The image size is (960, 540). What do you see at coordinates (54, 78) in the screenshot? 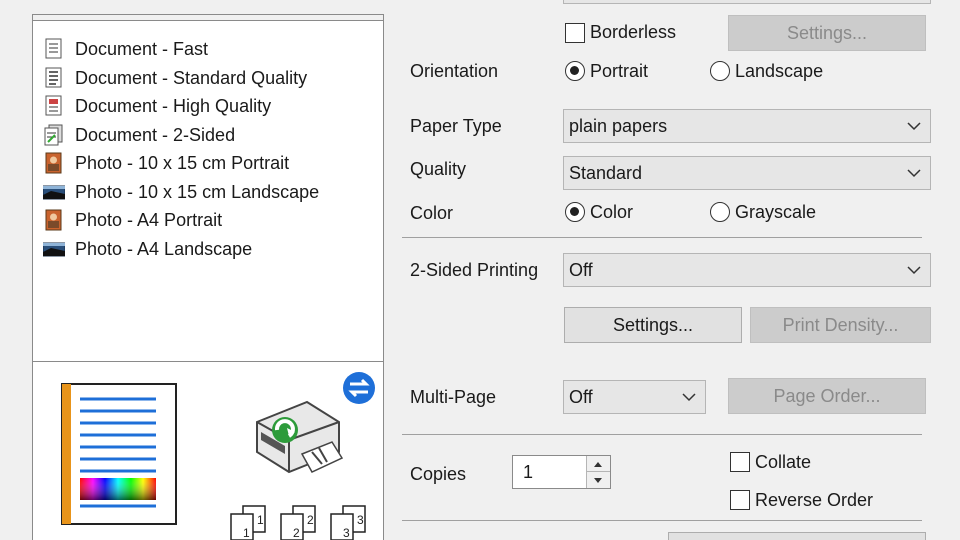
I see `document-standard-icon` at bounding box center [54, 78].